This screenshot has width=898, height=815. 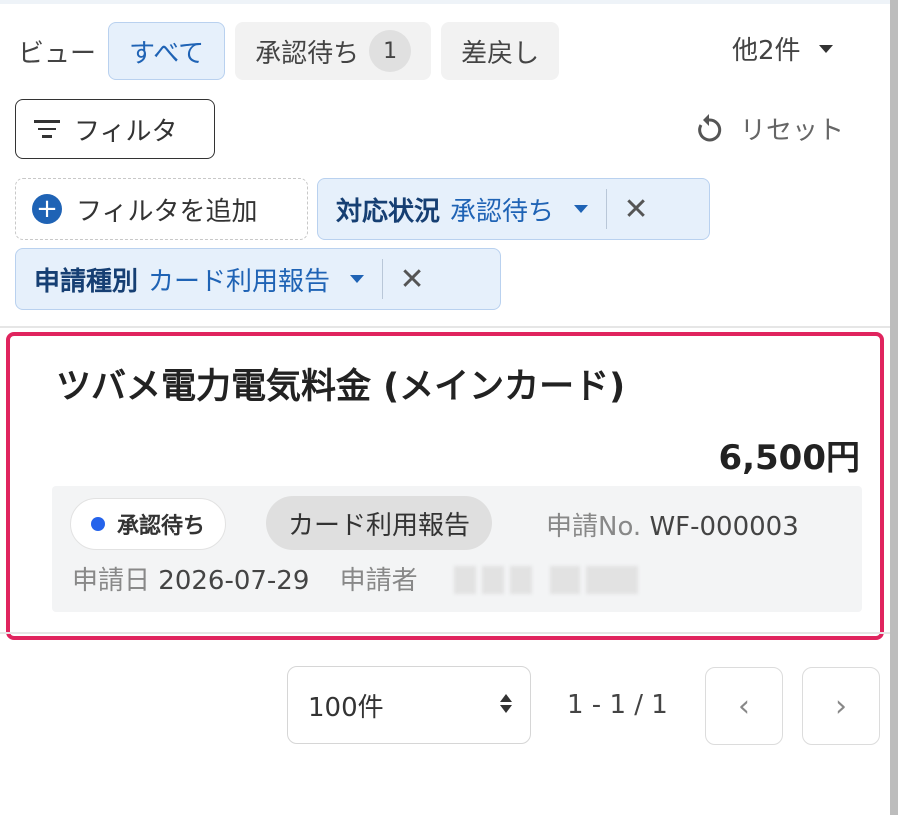 What do you see at coordinates (789, 458) in the screenshot?
I see `application-amount: 6,500円` at bounding box center [789, 458].